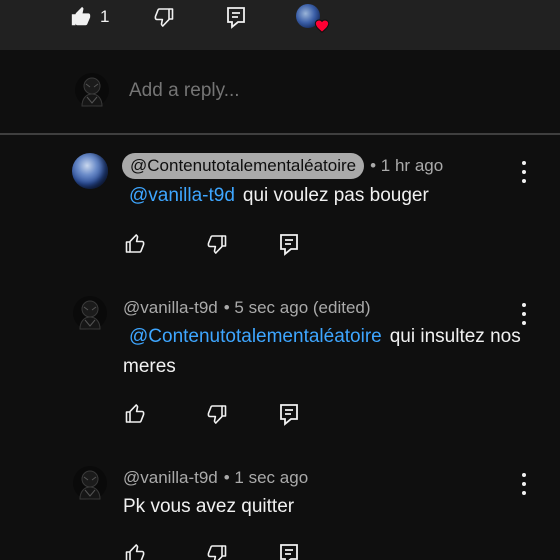 This screenshot has width=560, height=560. I want to click on current-user-avatar, so click(92, 91).